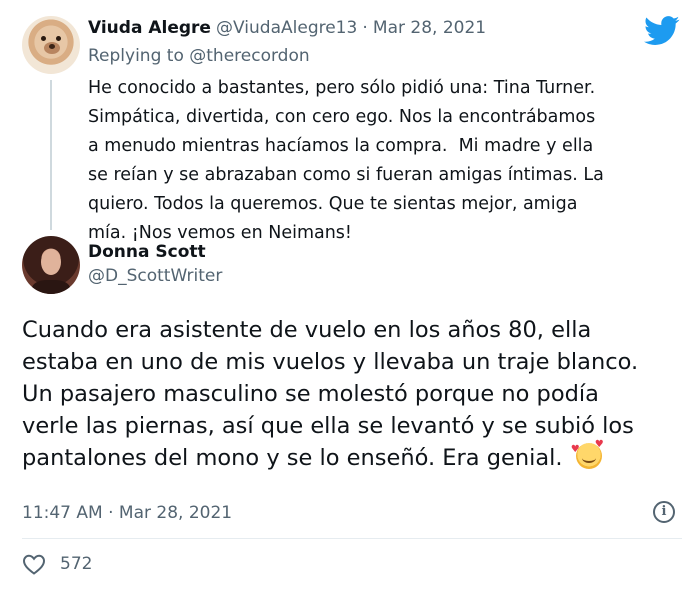  I want to click on info-icon: i, so click(664, 512).